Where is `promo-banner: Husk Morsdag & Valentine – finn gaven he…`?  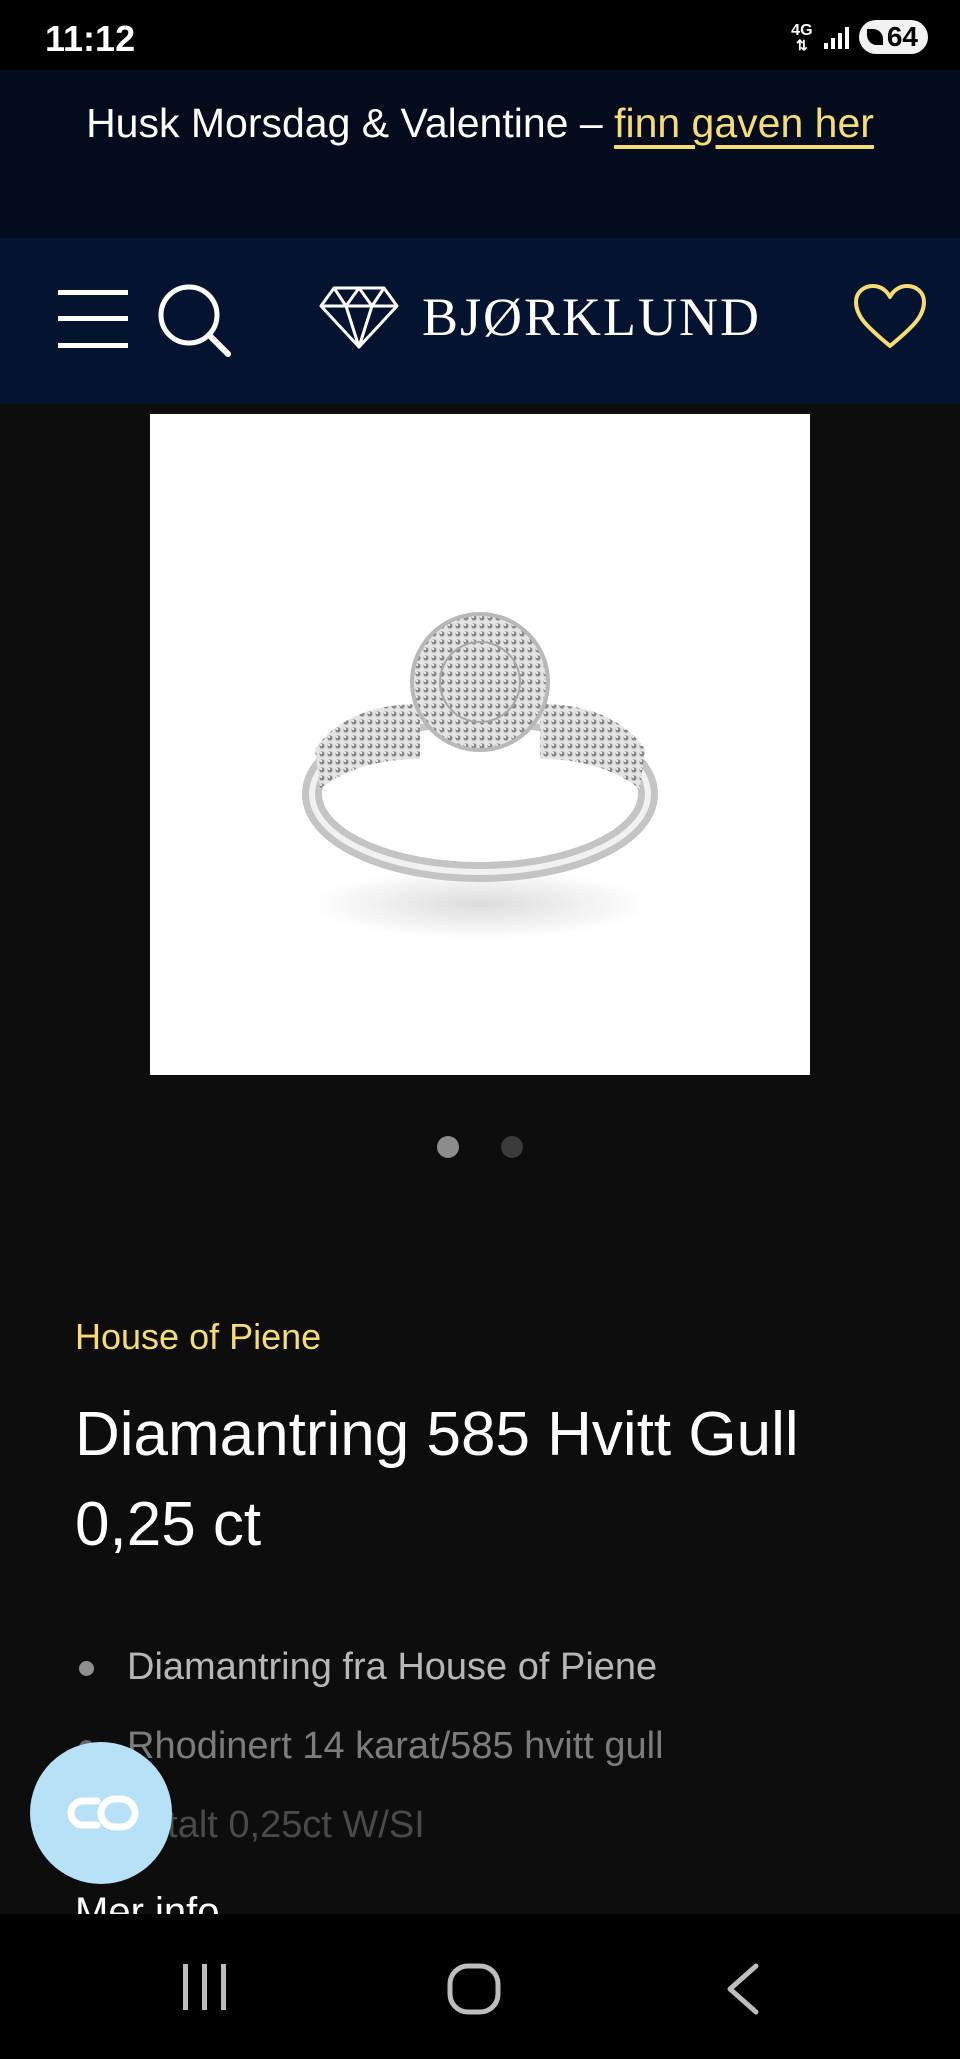
promo-banner: Husk Morsdag & Valentine – finn gaven he… is located at coordinates (480, 154).